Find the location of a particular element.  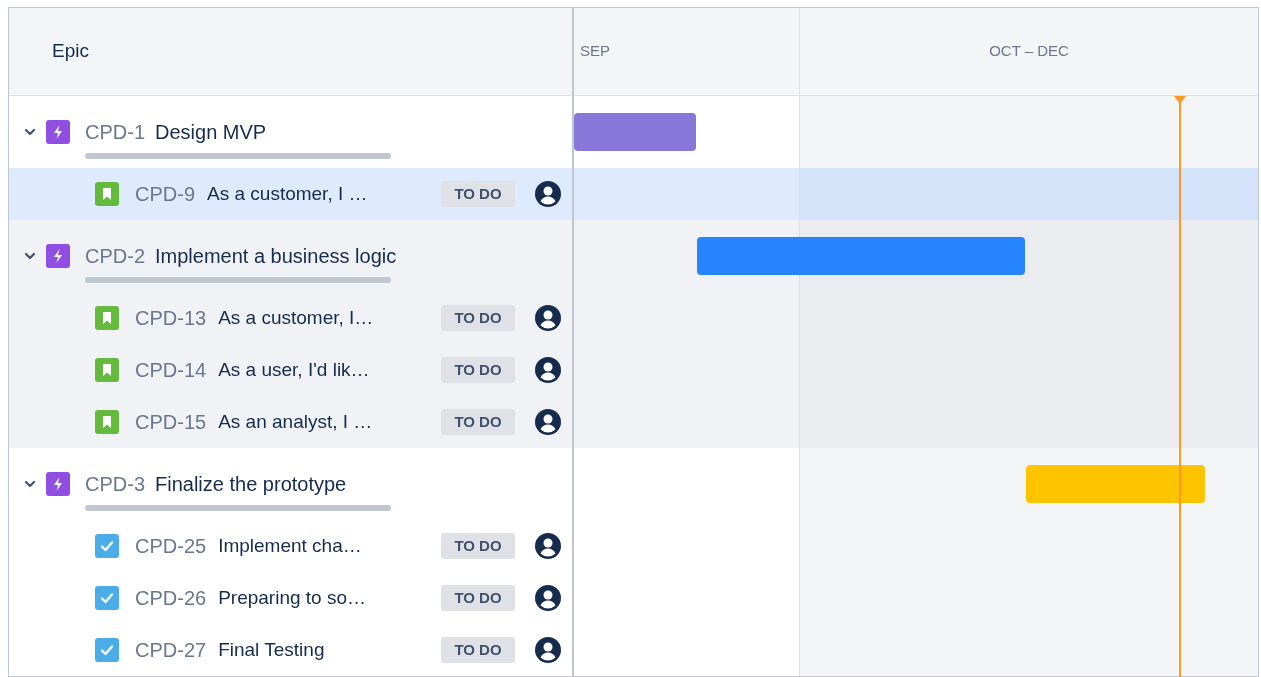

issue-key: CPD-14 is located at coordinates (171, 370).